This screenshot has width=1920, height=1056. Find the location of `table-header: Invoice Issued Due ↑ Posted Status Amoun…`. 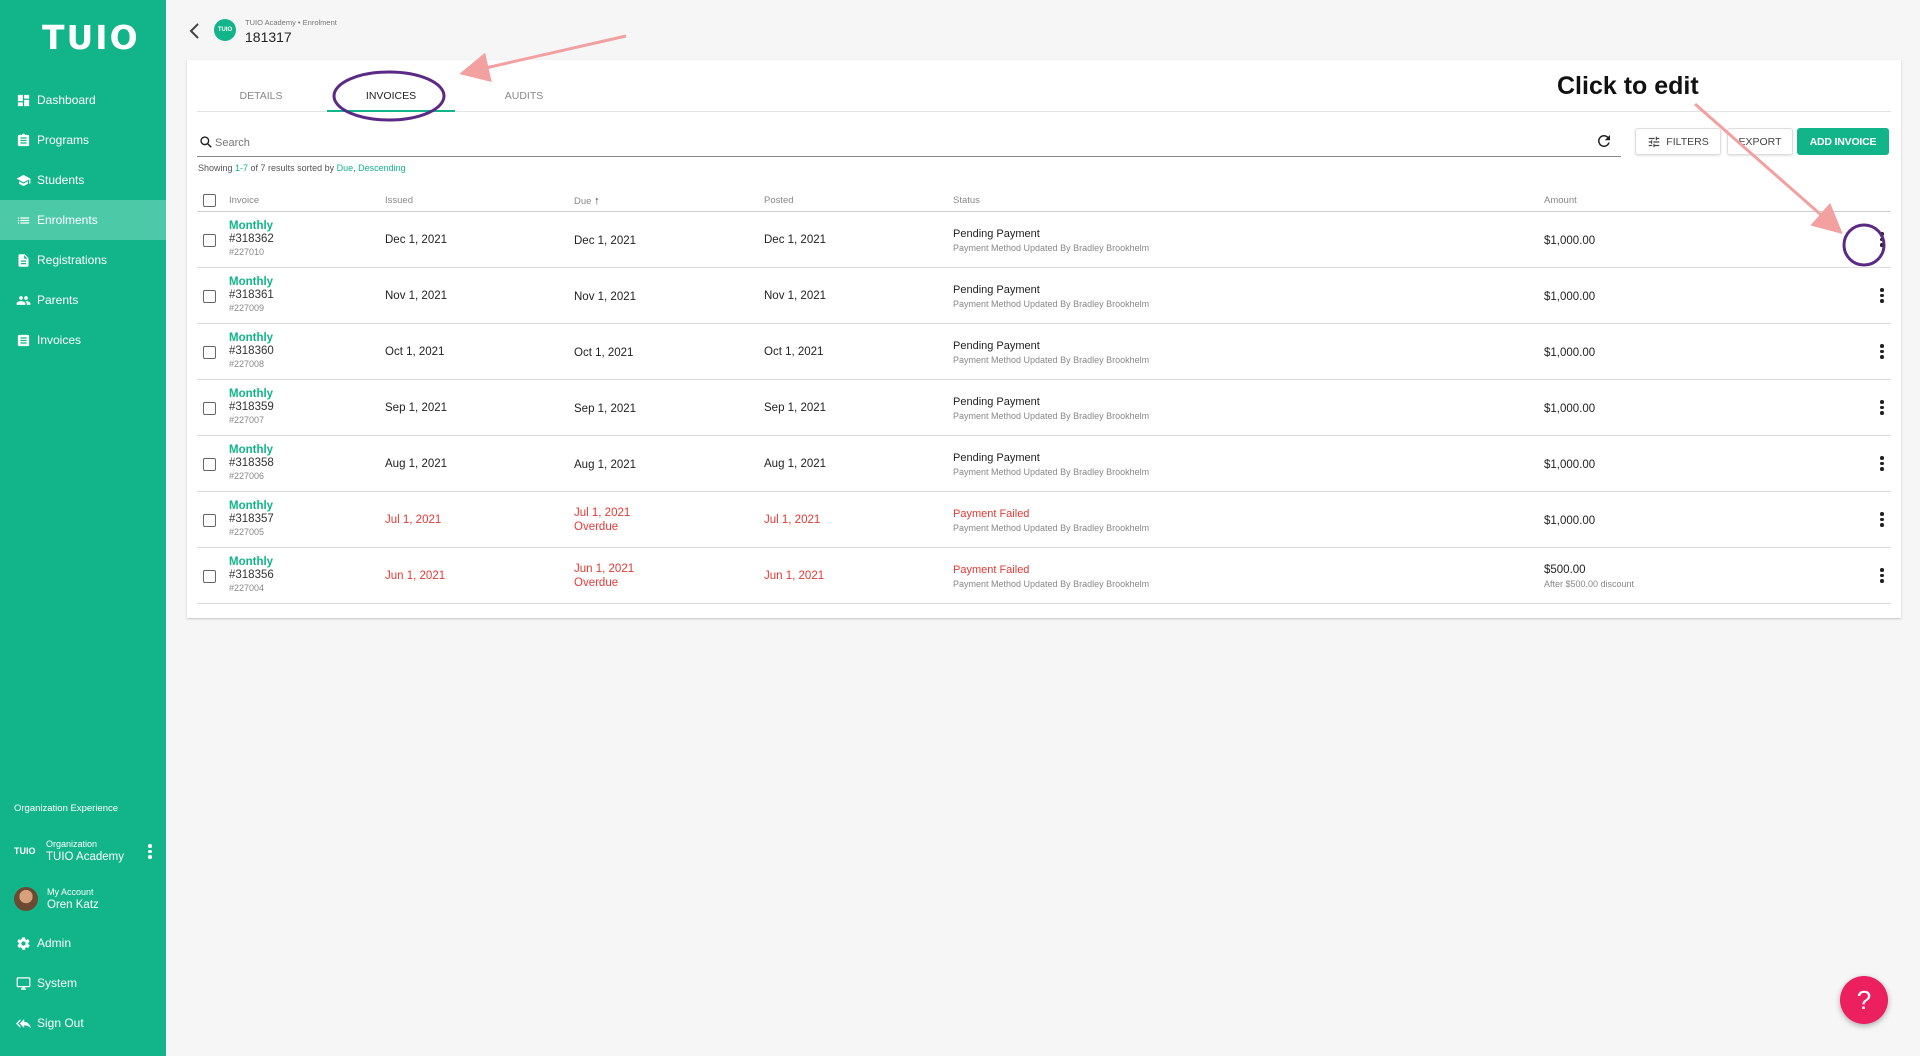

table-header: Invoice Issued Due ↑ Posted Status Amoun… is located at coordinates (1044, 200).